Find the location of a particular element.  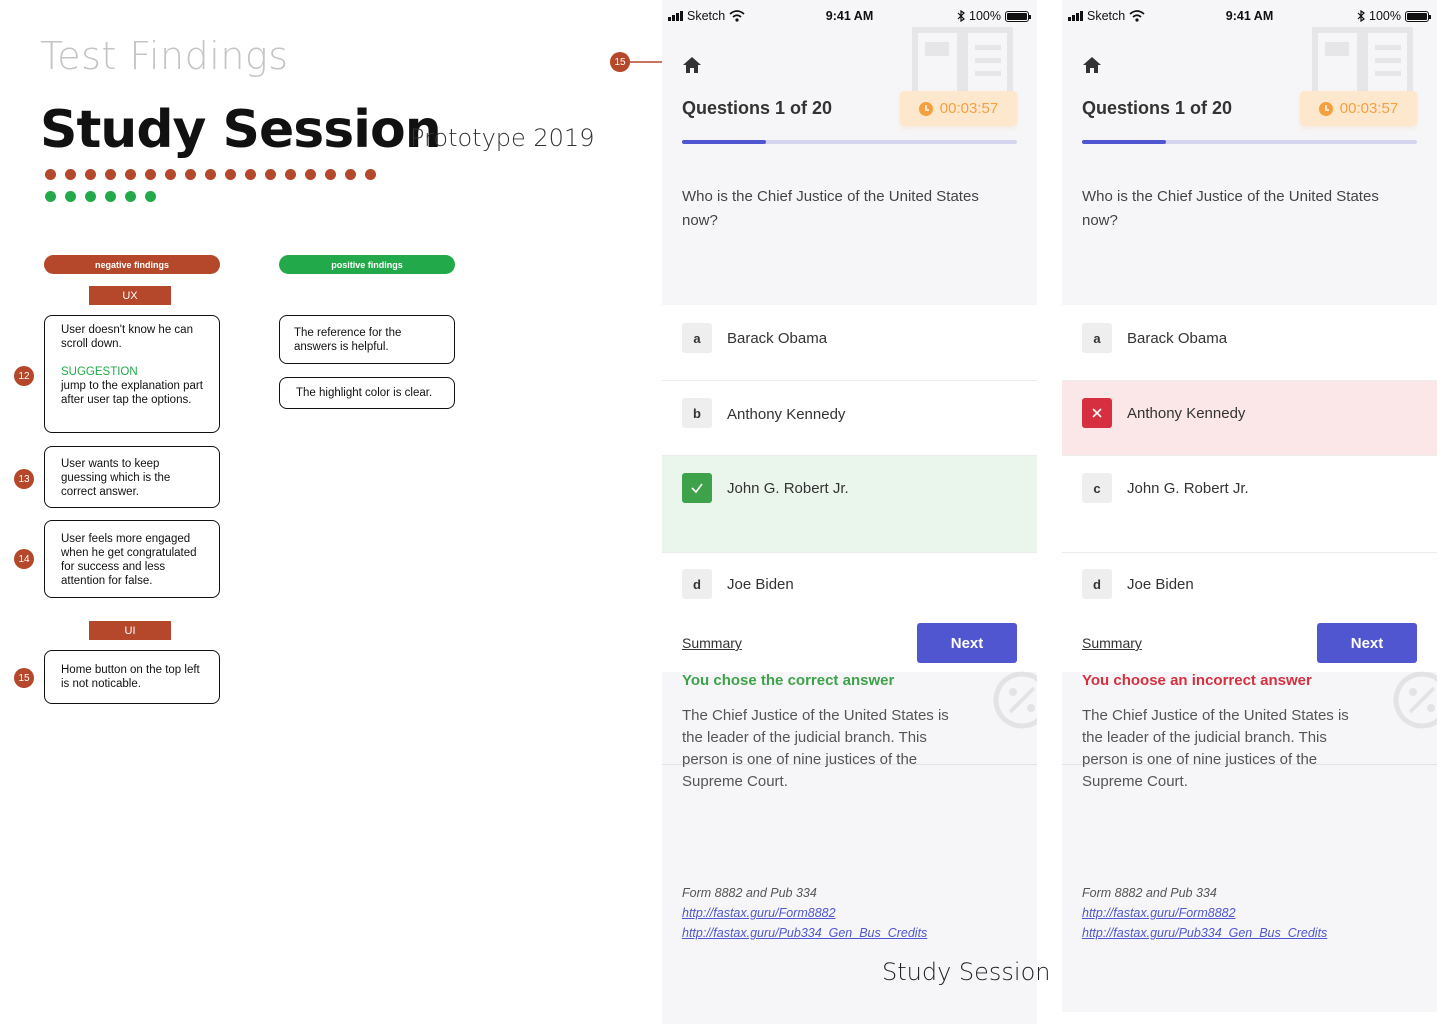

finding-text: The highlight color is clear. is located at coordinates (364, 393).